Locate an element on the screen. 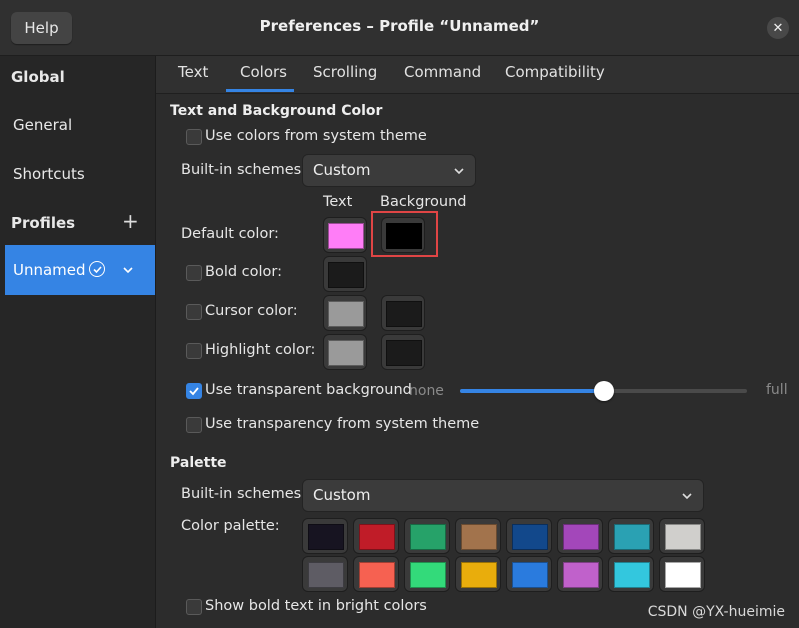 This screenshot has height=628, width=799. transparency-system-label: Use transparency from system theme is located at coordinates (342, 424).